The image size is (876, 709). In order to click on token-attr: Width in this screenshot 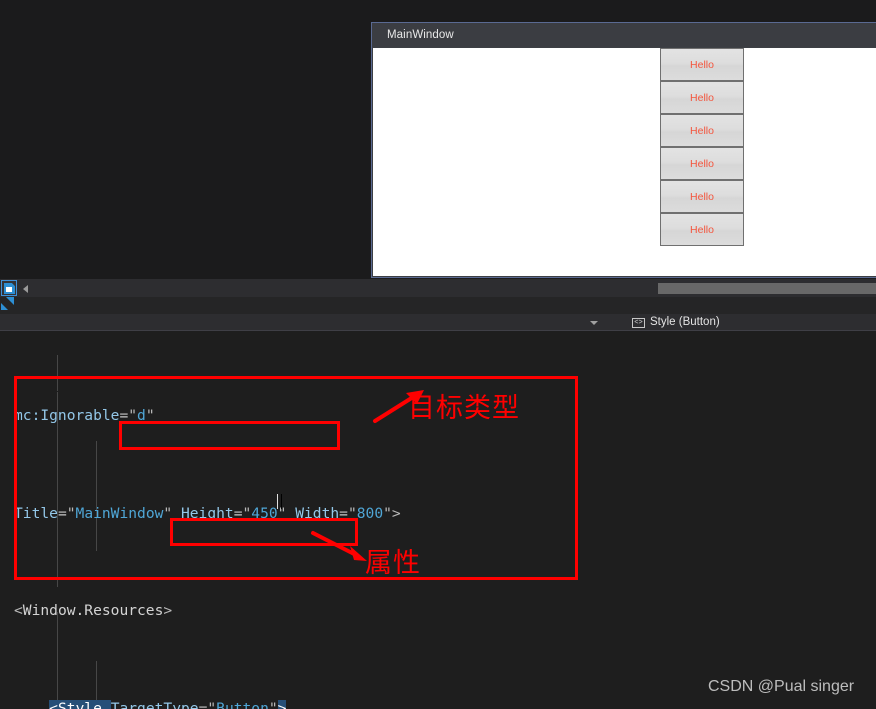, I will do `click(317, 513)`.